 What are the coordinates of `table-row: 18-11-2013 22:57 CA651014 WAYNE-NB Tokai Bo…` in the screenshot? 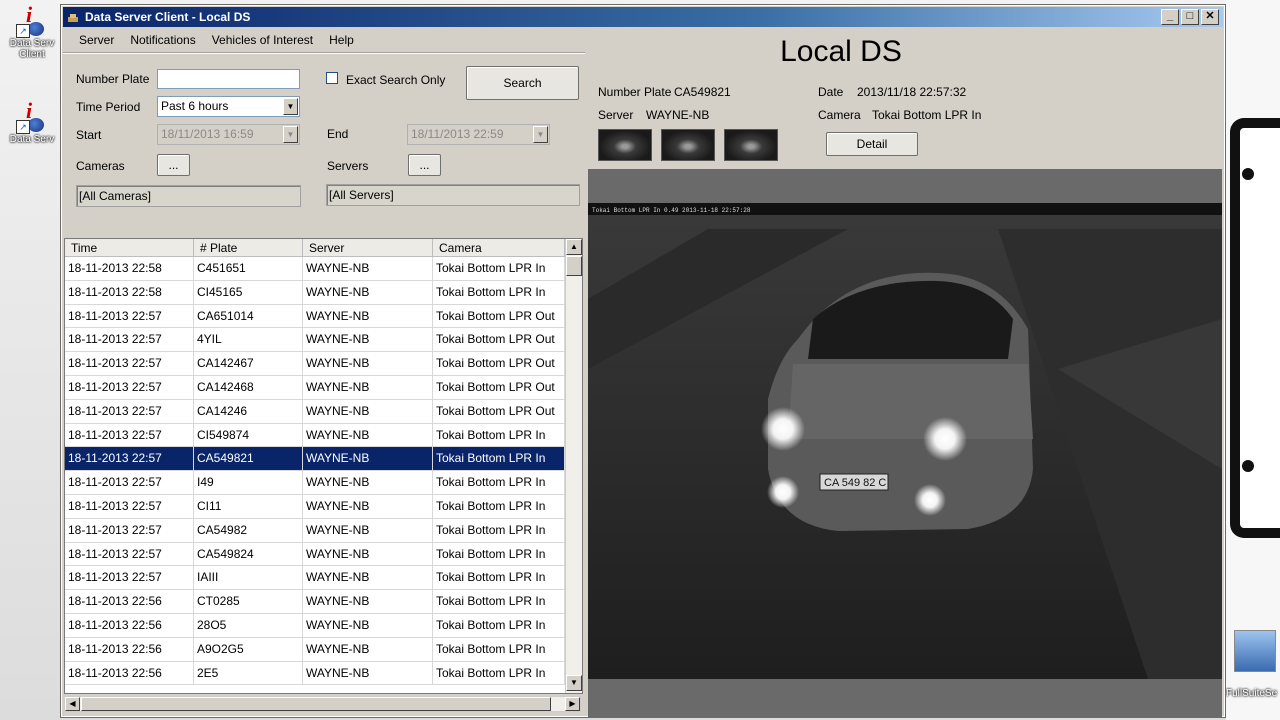 It's located at (315, 316).